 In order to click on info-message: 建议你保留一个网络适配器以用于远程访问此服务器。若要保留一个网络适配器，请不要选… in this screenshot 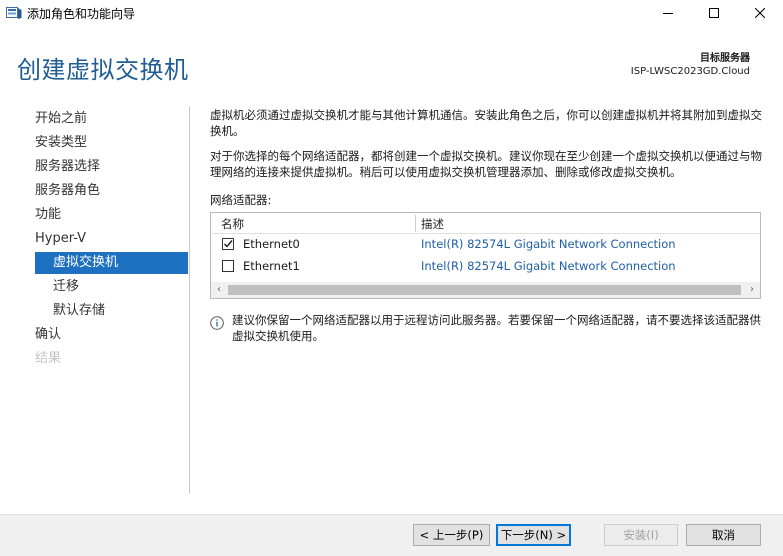, I will do `click(496, 328)`.